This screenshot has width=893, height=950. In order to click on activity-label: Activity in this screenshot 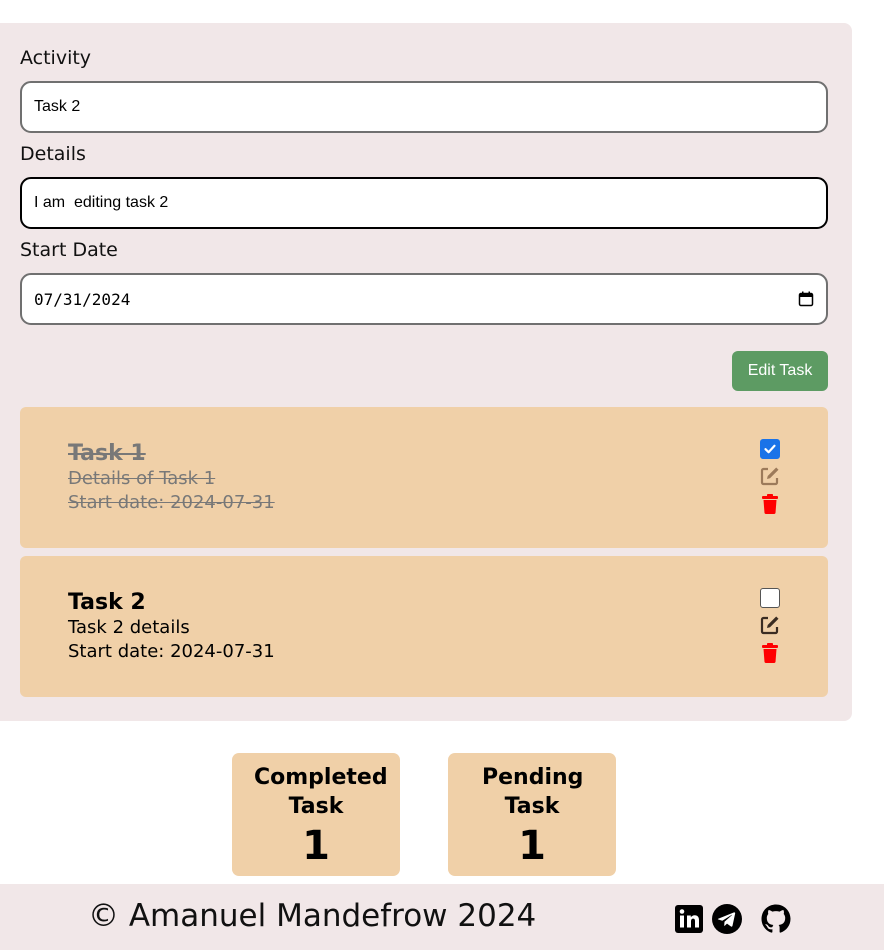, I will do `click(56, 58)`.